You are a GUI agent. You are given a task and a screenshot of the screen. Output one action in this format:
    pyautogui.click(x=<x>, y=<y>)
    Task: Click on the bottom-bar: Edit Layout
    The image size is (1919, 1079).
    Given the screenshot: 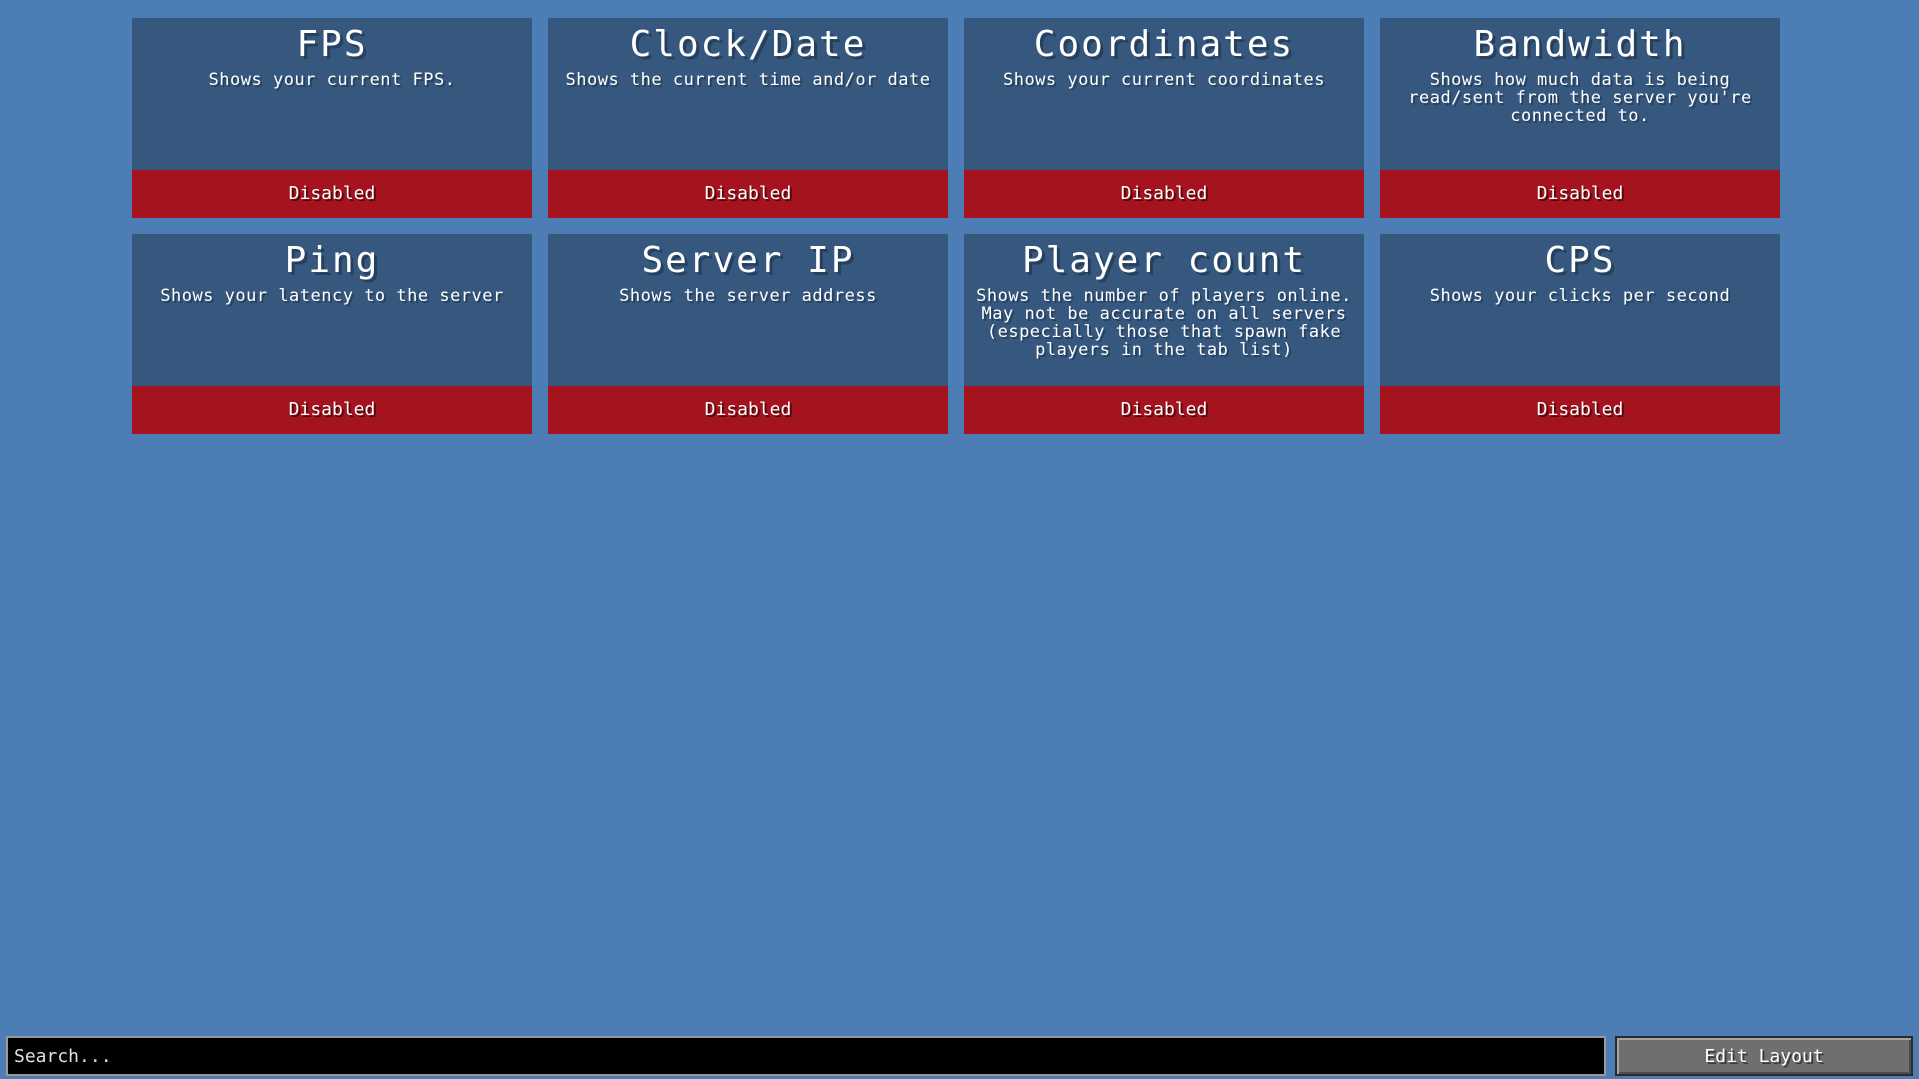 What is the action you would take?
    pyautogui.click(x=959, y=1056)
    